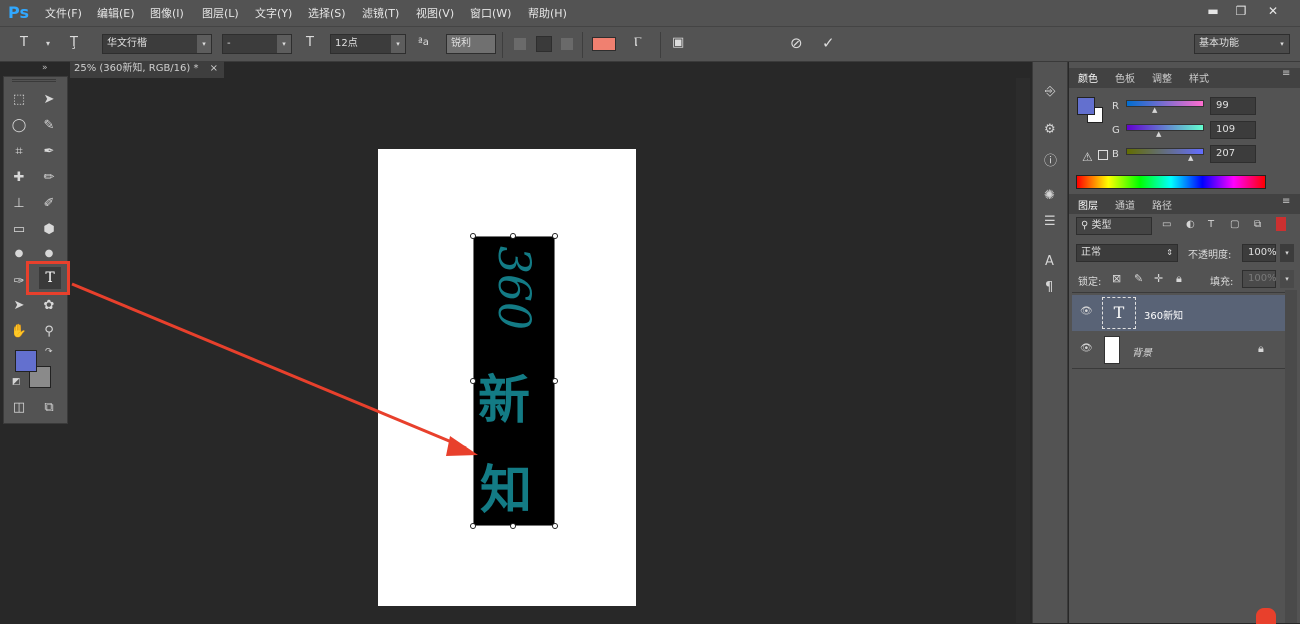 The height and width of the screenshot is (624, 1300). I want to click on layers-scrollbar, so click(1291, 456).